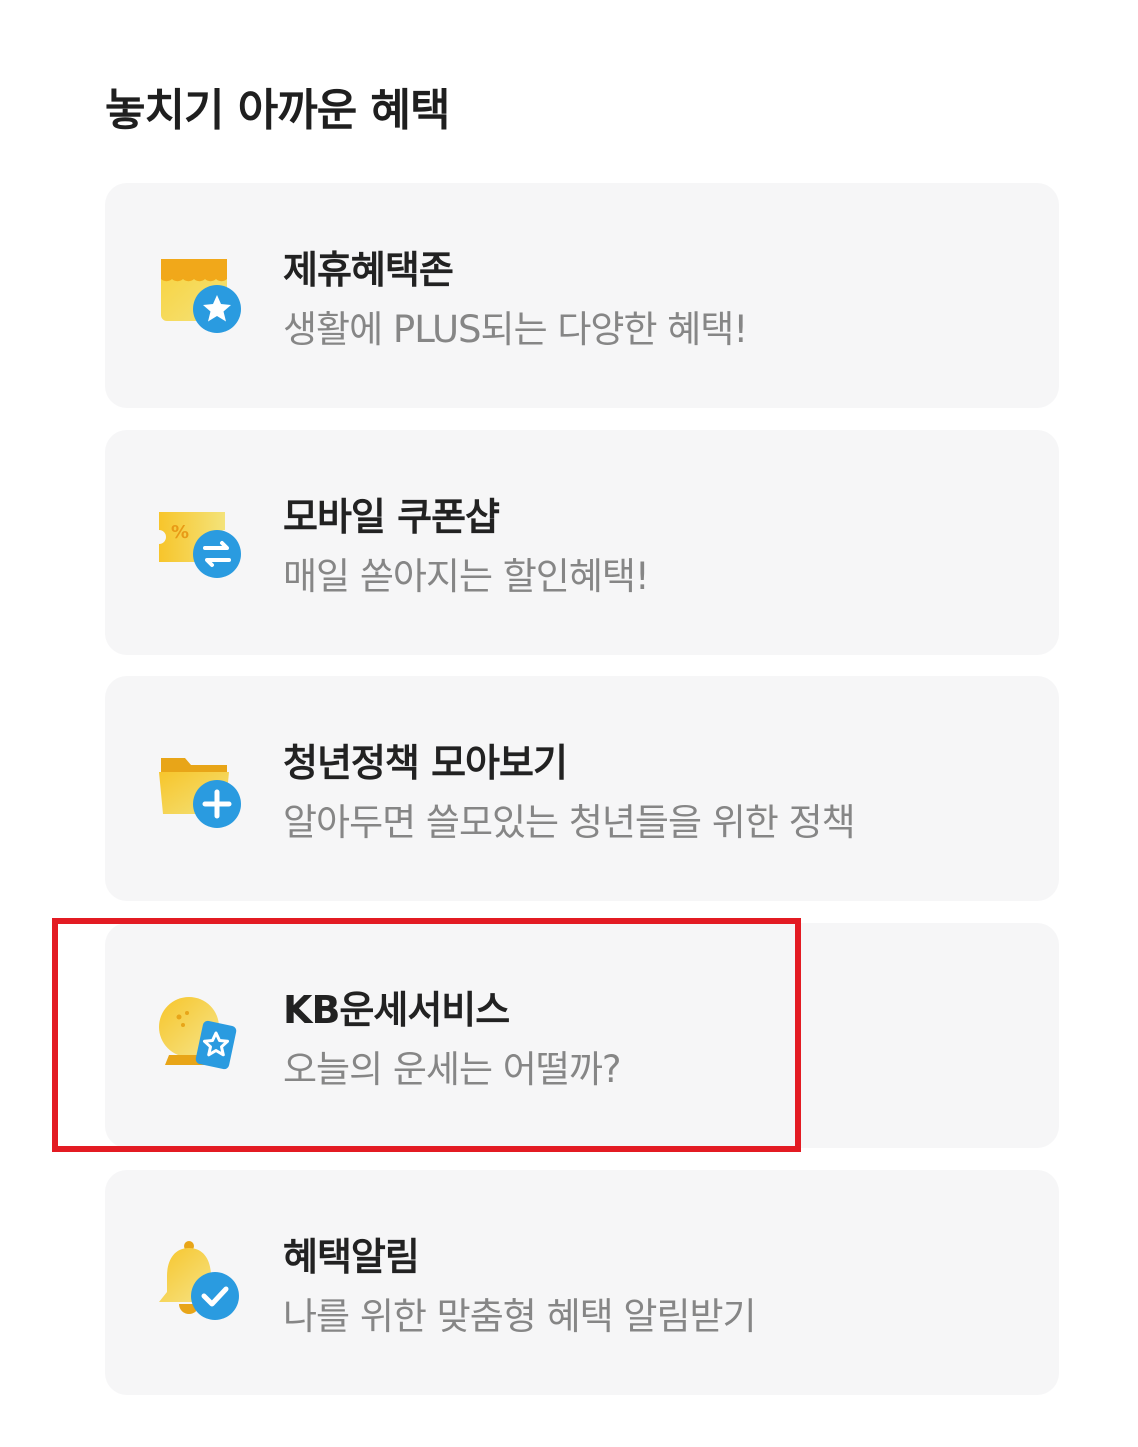 Image resolution: width=1138 pixels, height=1447 pixels. I want to click on card-benefit-alerts: 혜택알림 나를 위한 맞춤형 혜택 알림받기, so click(582, 1282).